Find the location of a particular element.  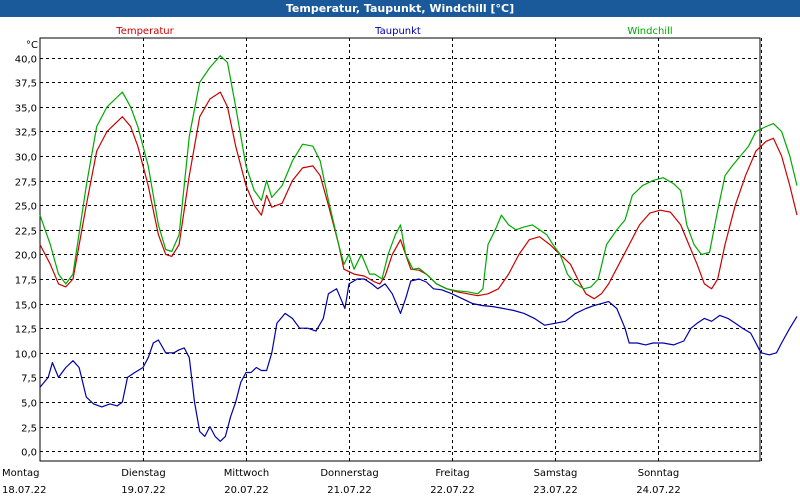

x-tick-date: 23.07.22 is located at coordinates (555, 490).